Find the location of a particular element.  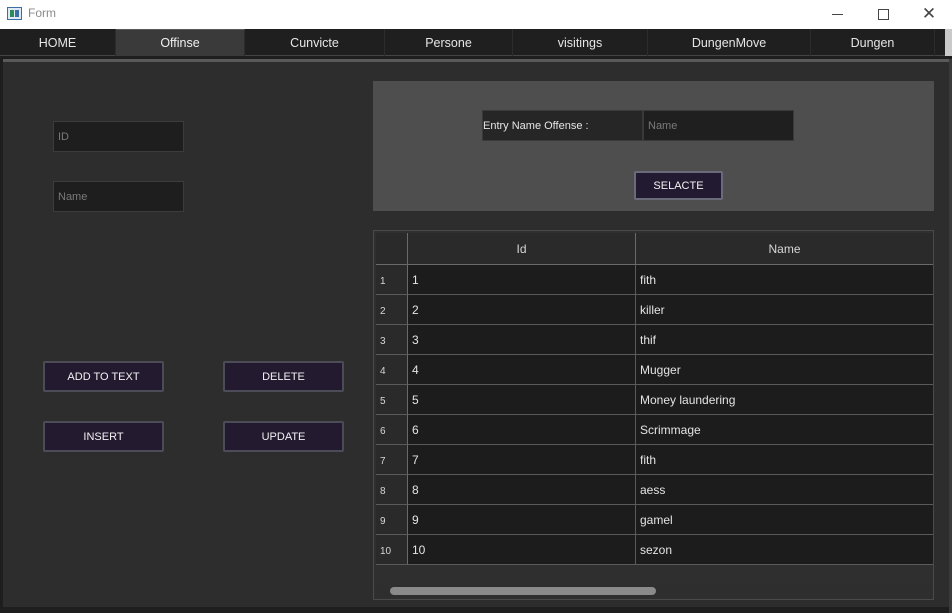

table-row: 9 9 gamel is located at coordinates (654, 520).